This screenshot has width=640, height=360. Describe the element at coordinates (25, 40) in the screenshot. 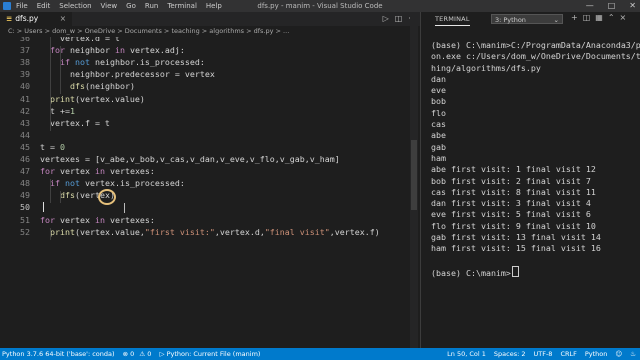

I see `line-number: 36` at that location.